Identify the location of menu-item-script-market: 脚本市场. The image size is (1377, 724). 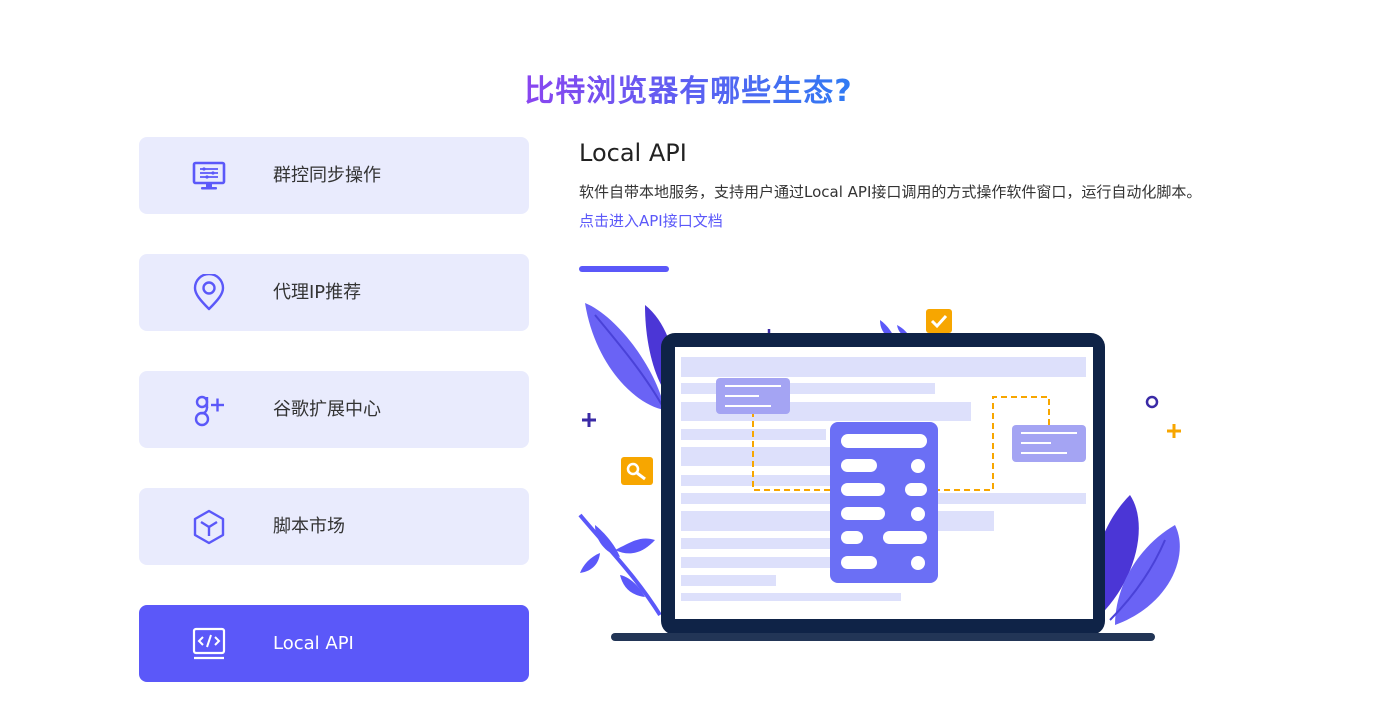
(334, 526).